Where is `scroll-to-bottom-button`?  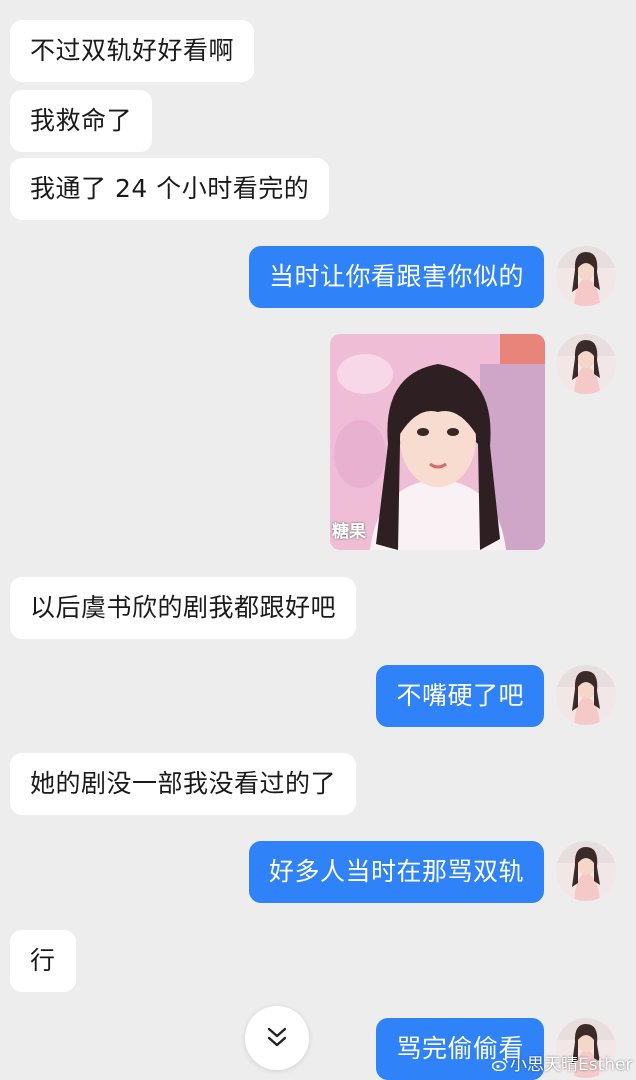
scroll-to-bottom-button is located at coordinates (277, 1038).